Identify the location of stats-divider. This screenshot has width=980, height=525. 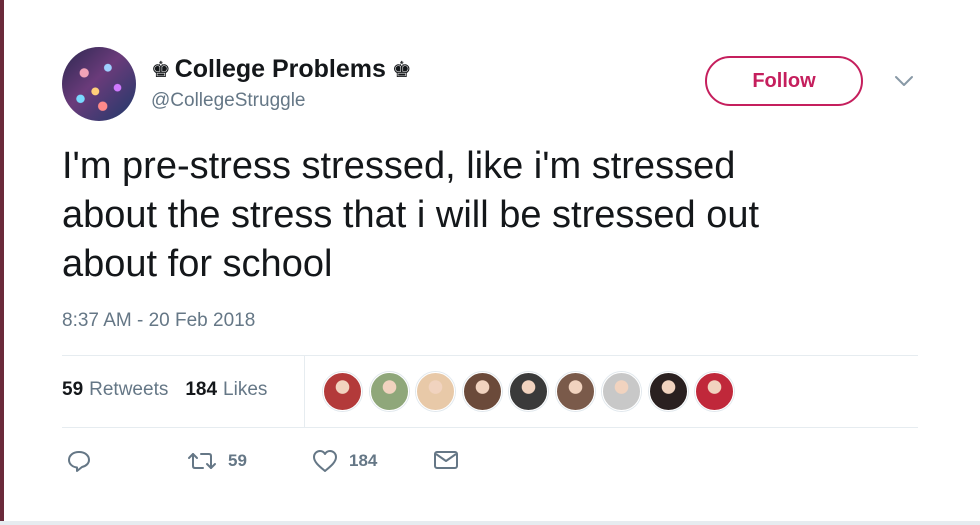
(304, 391).